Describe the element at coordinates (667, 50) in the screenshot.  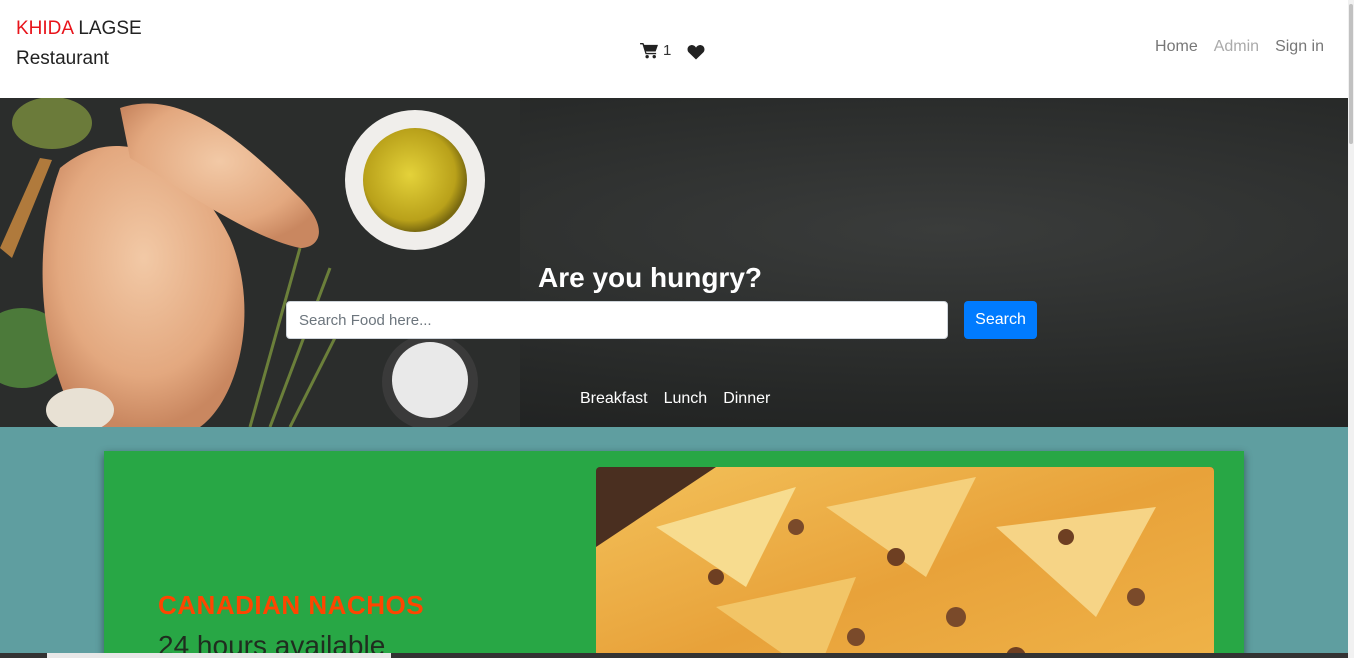
I see `cart-count: 1` at that location.